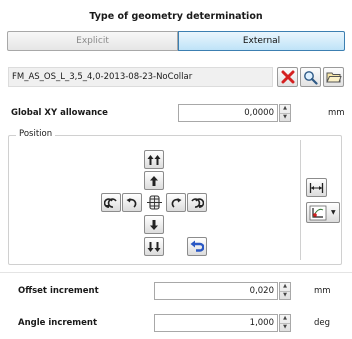 Image resolution: width=352 pixels, height=339 pixels. I want to click on snap-point-dropdown: ▼, so click(323, 212).